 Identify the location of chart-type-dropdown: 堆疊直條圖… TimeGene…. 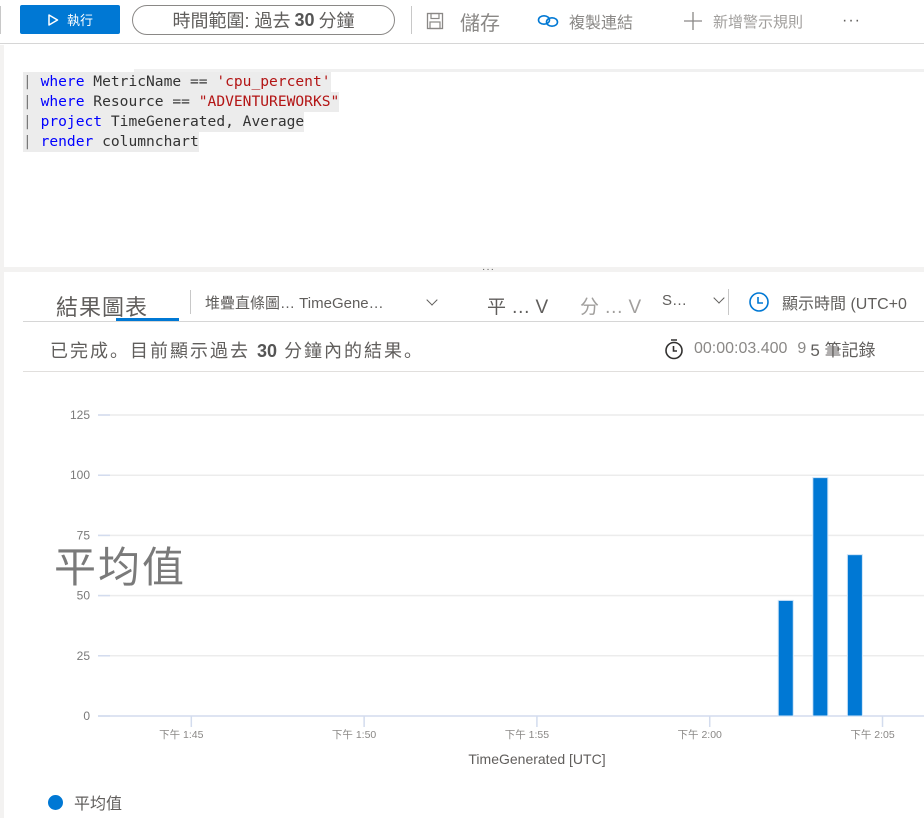
(321, 302).